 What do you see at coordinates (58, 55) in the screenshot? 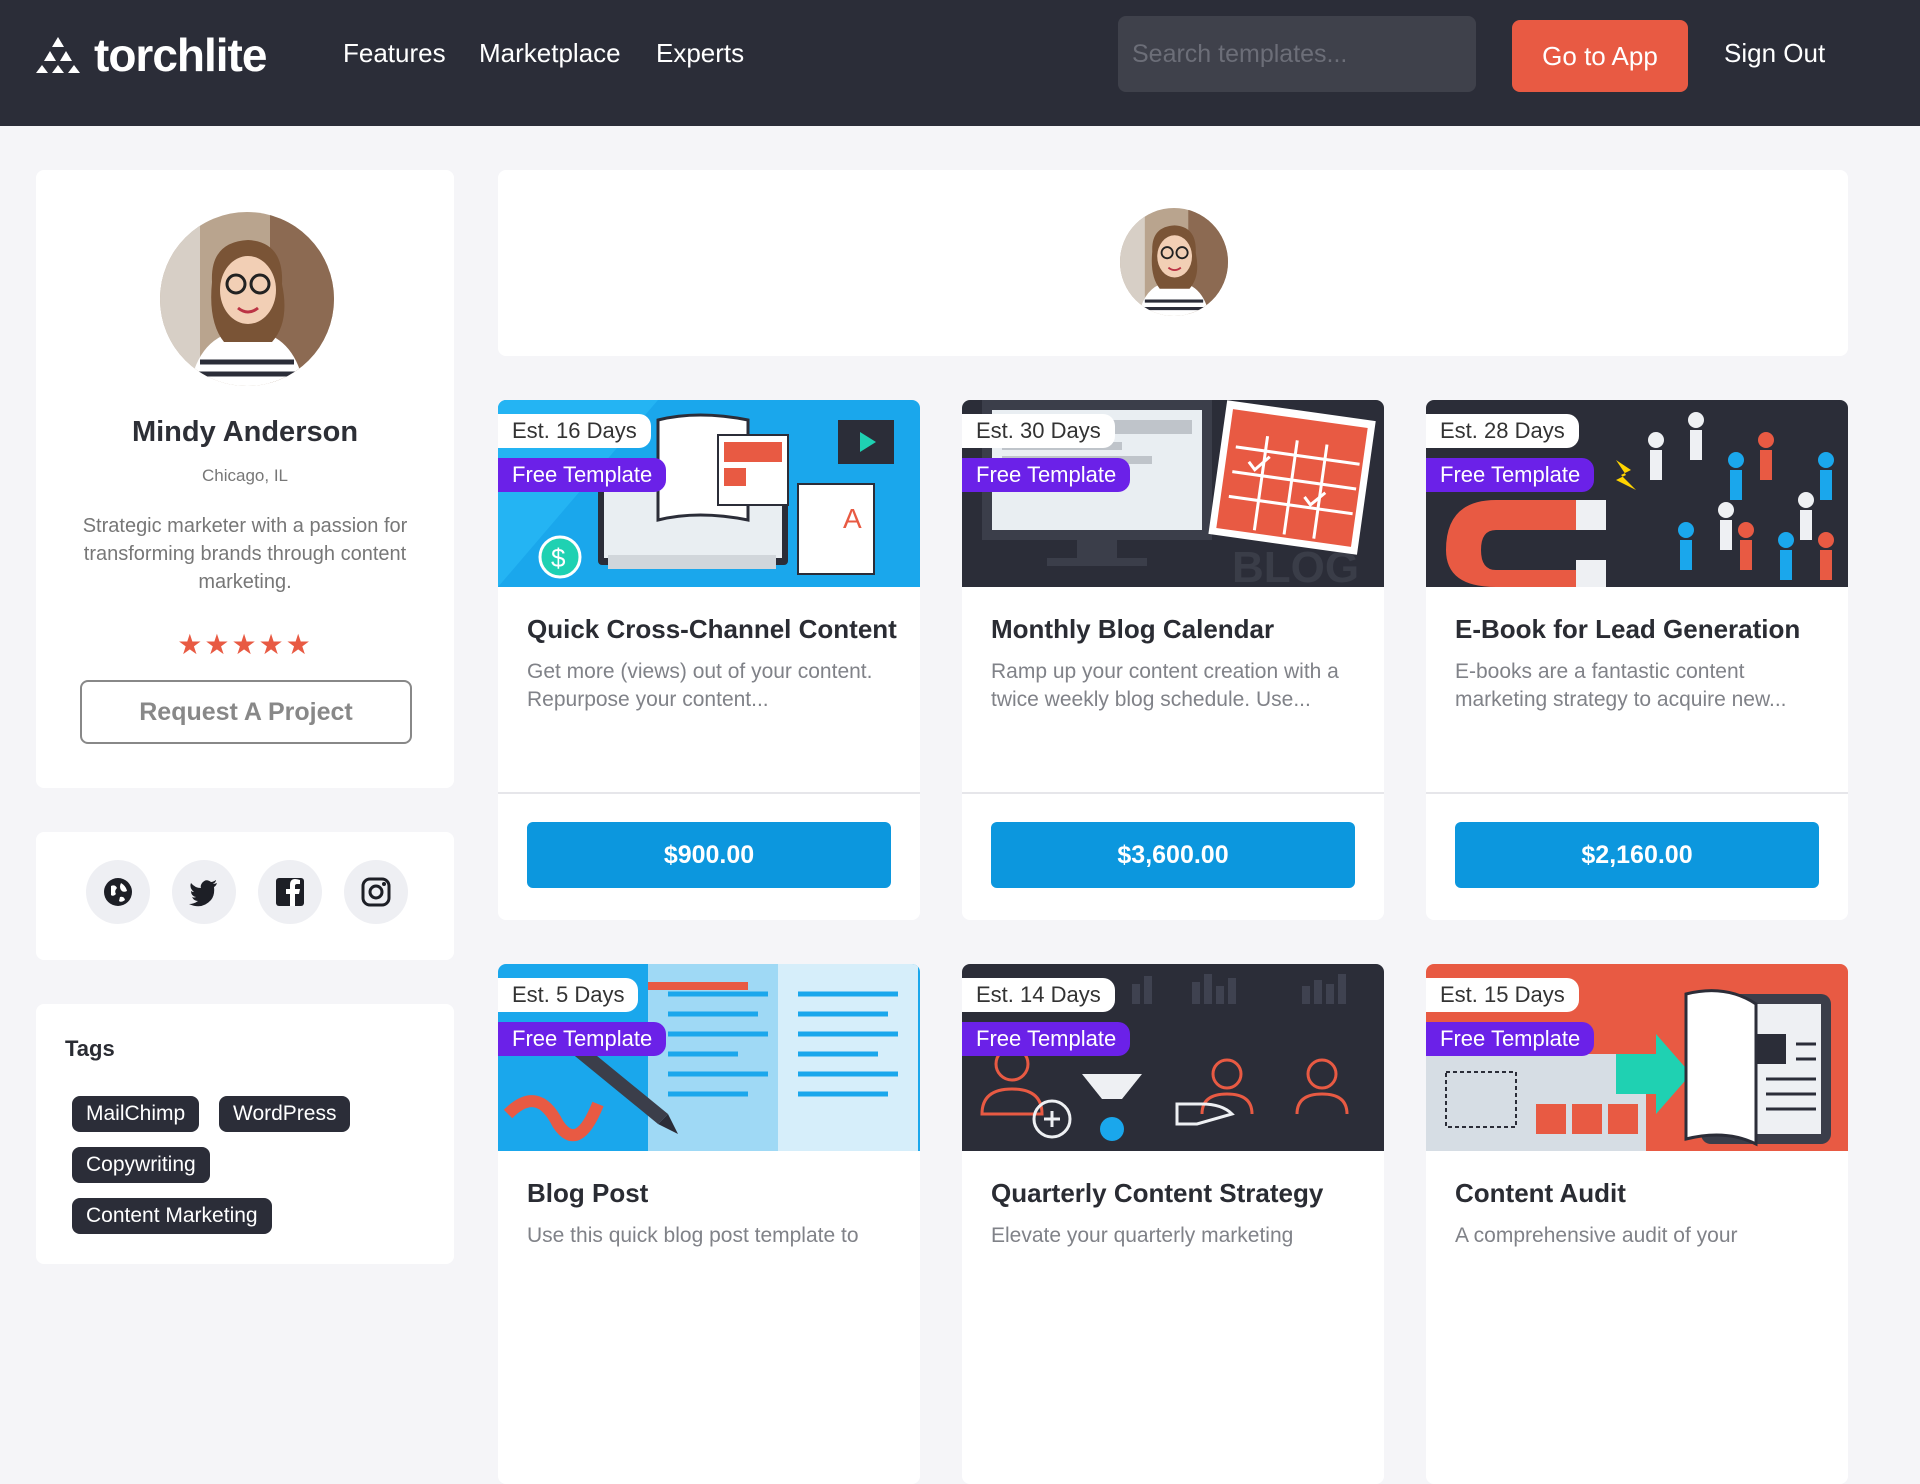
I see `logo-icon` at bounding box center [58, 55].